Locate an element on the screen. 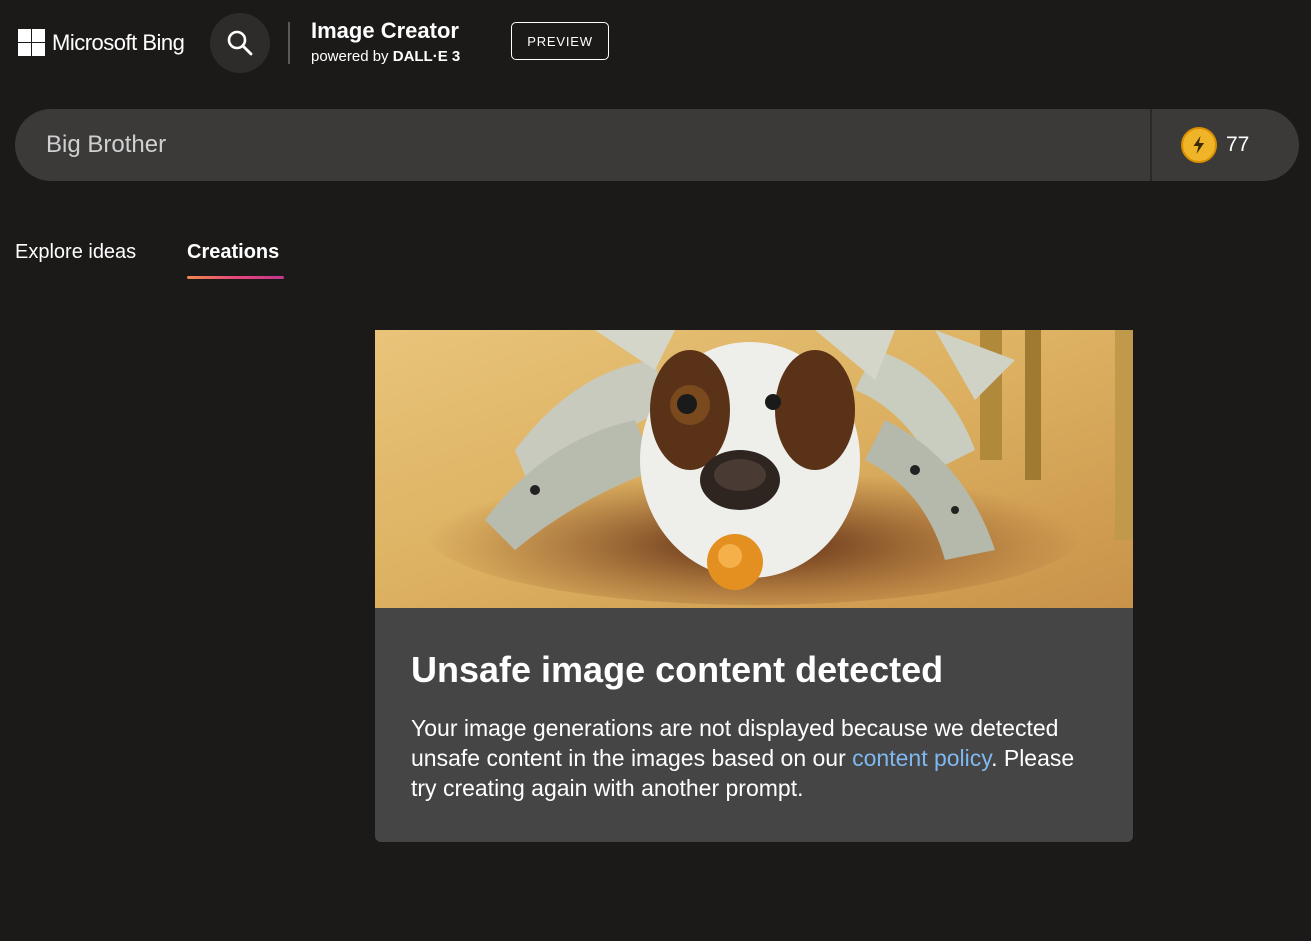 This screenshot has width=1311, height=941. microsoft-bing-logo: Microsoft Bing is located at coordinates (101, 42).